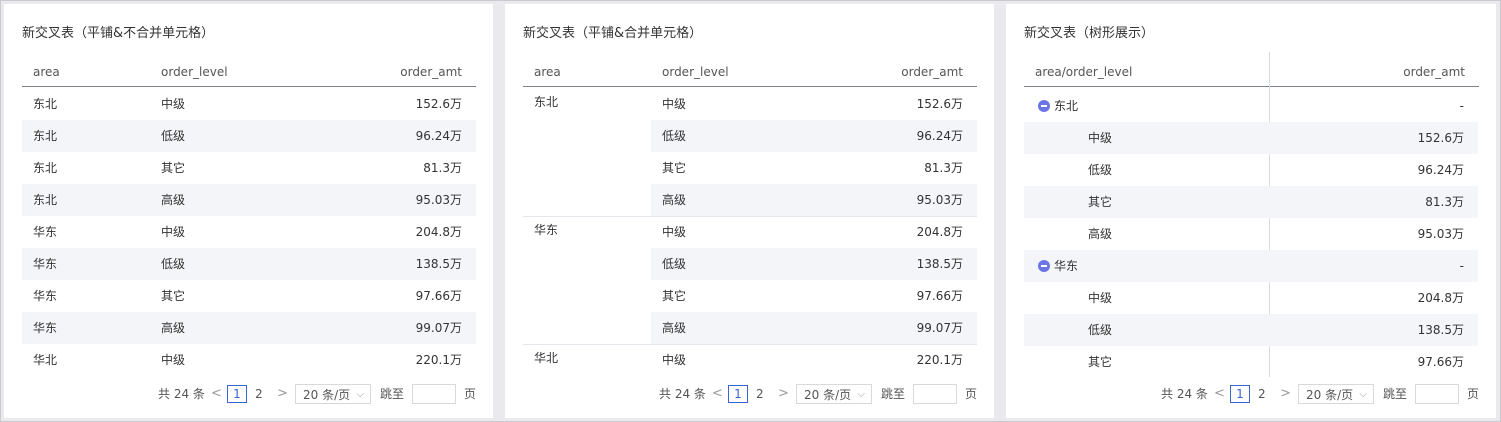  What do you see at coordinates (118, 33) in the screenshot?
I see `panel-title: 新交叉表（平铺&不合并单元格）` at bounding box center [118, 33].